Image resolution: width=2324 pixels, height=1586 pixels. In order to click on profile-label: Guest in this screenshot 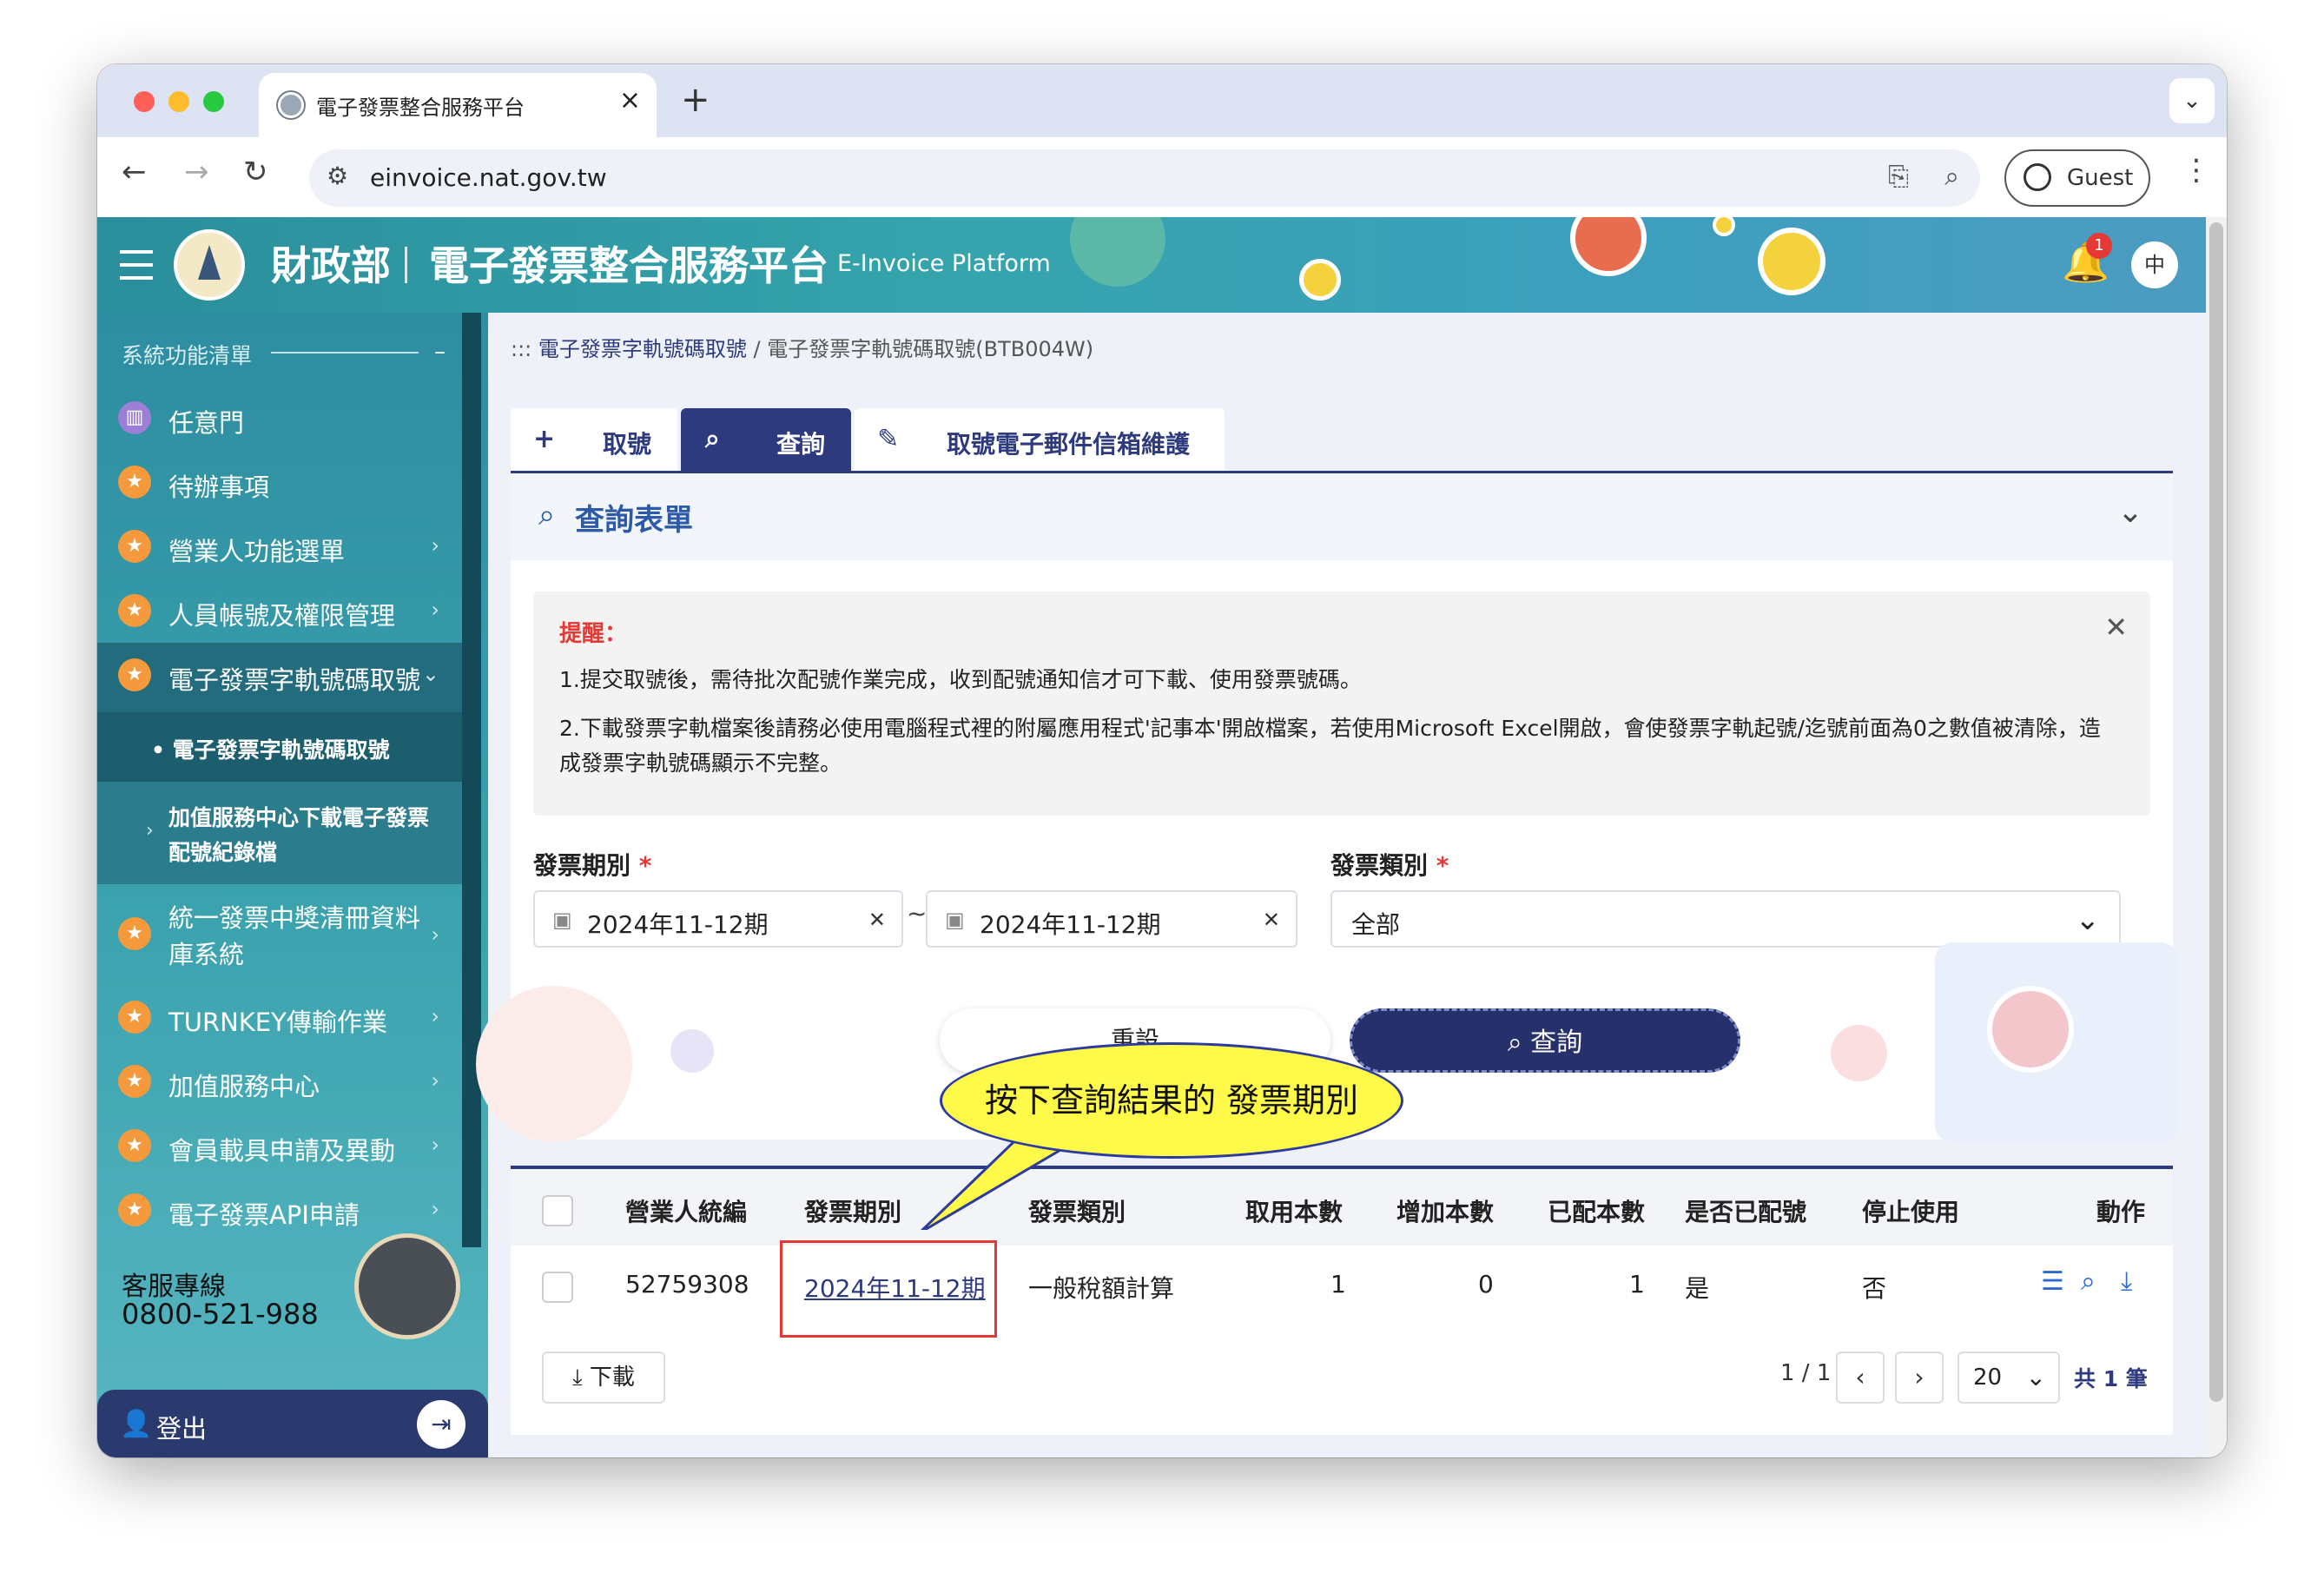, I will do `click(2100, 178)`.